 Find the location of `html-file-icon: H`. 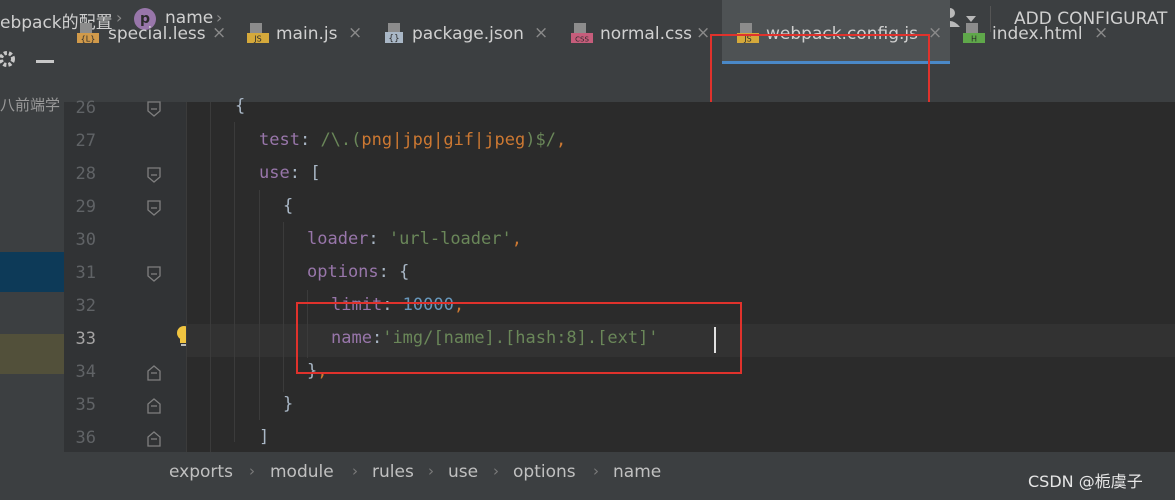

html-file-icon: H is located at coordinates (974, 33).